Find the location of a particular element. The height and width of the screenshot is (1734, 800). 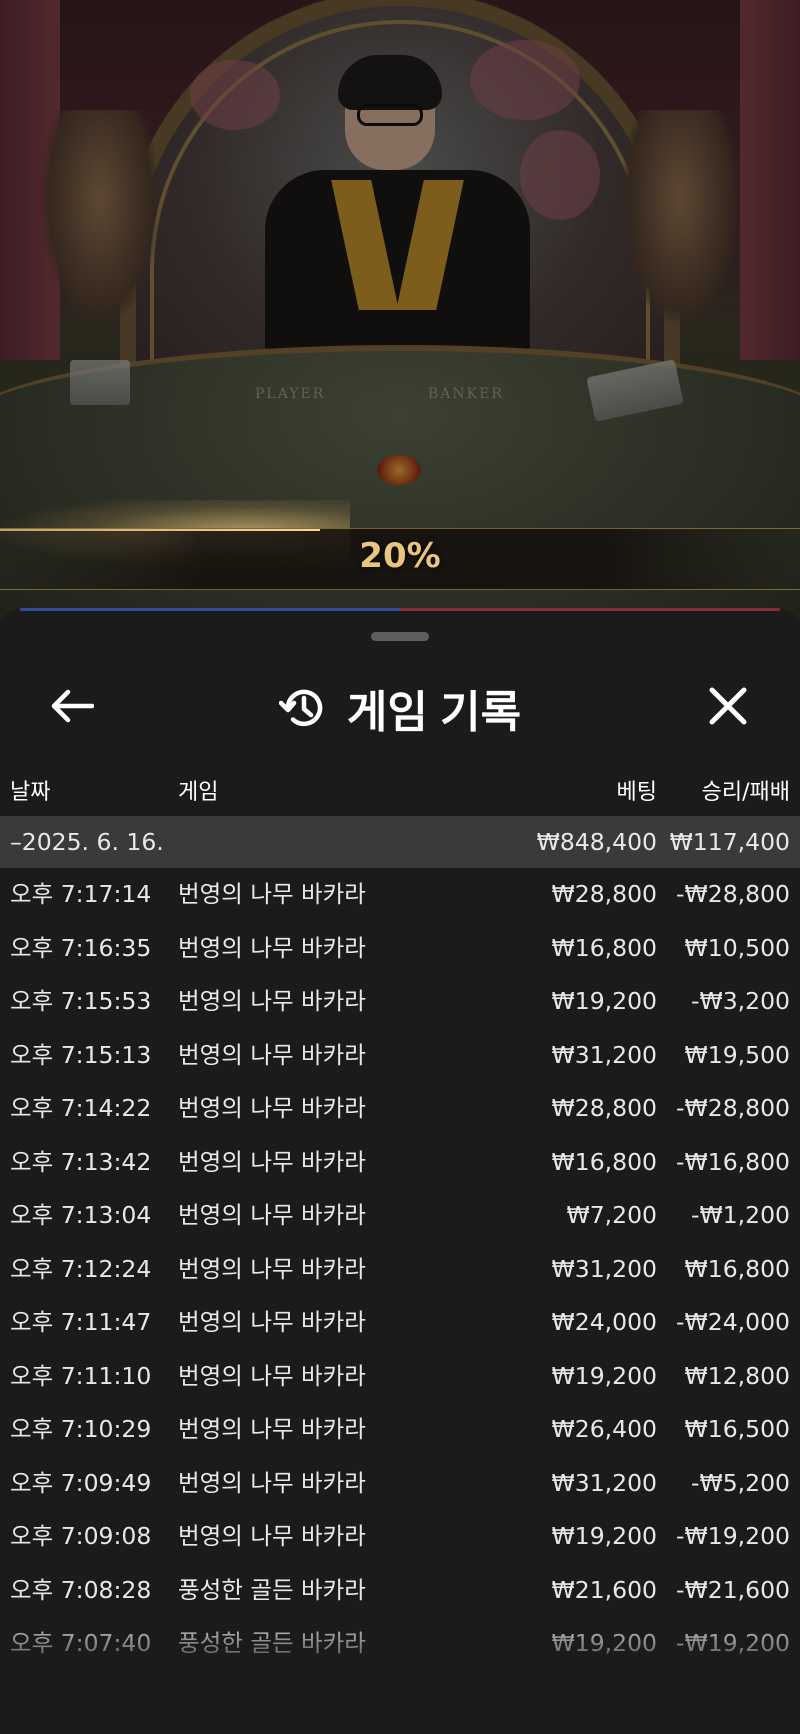

row-time: 오후 7:14:22 is located at coordinates (81, 1108).